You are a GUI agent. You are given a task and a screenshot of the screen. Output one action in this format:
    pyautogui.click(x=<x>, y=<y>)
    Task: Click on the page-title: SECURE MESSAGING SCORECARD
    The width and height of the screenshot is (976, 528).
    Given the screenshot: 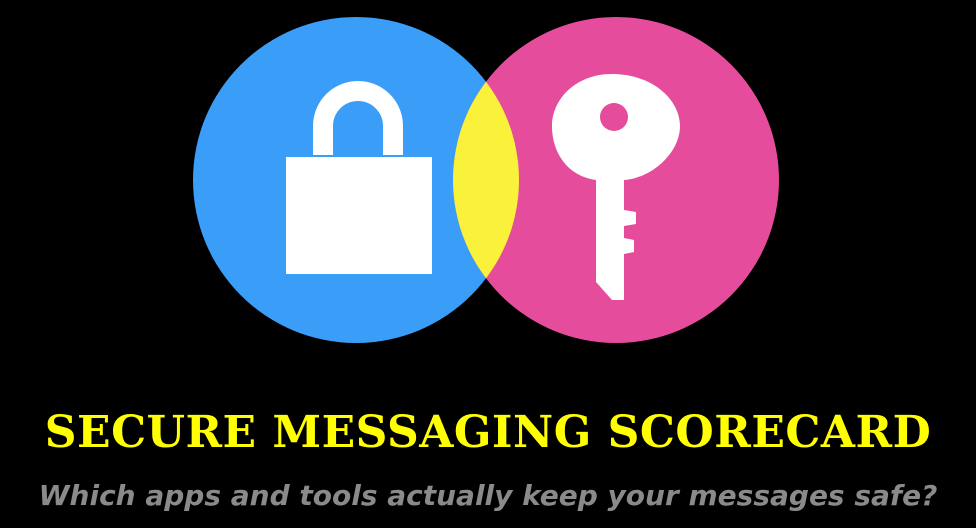 What is the action you would take?
    pyautogui.click(x=488, y=432)
    